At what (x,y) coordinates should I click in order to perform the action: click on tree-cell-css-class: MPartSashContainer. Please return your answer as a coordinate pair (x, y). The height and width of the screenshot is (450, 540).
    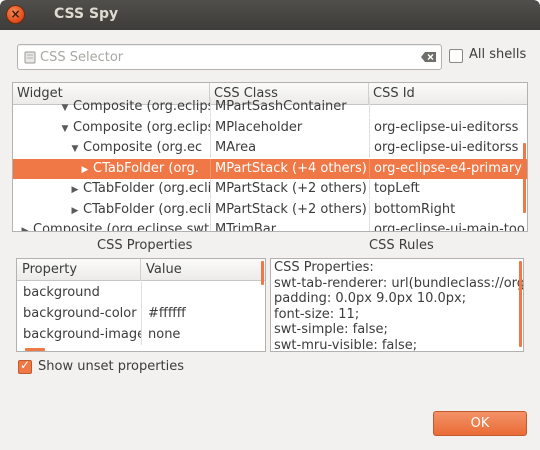
    Looking at the image, I should click on (289, 107).